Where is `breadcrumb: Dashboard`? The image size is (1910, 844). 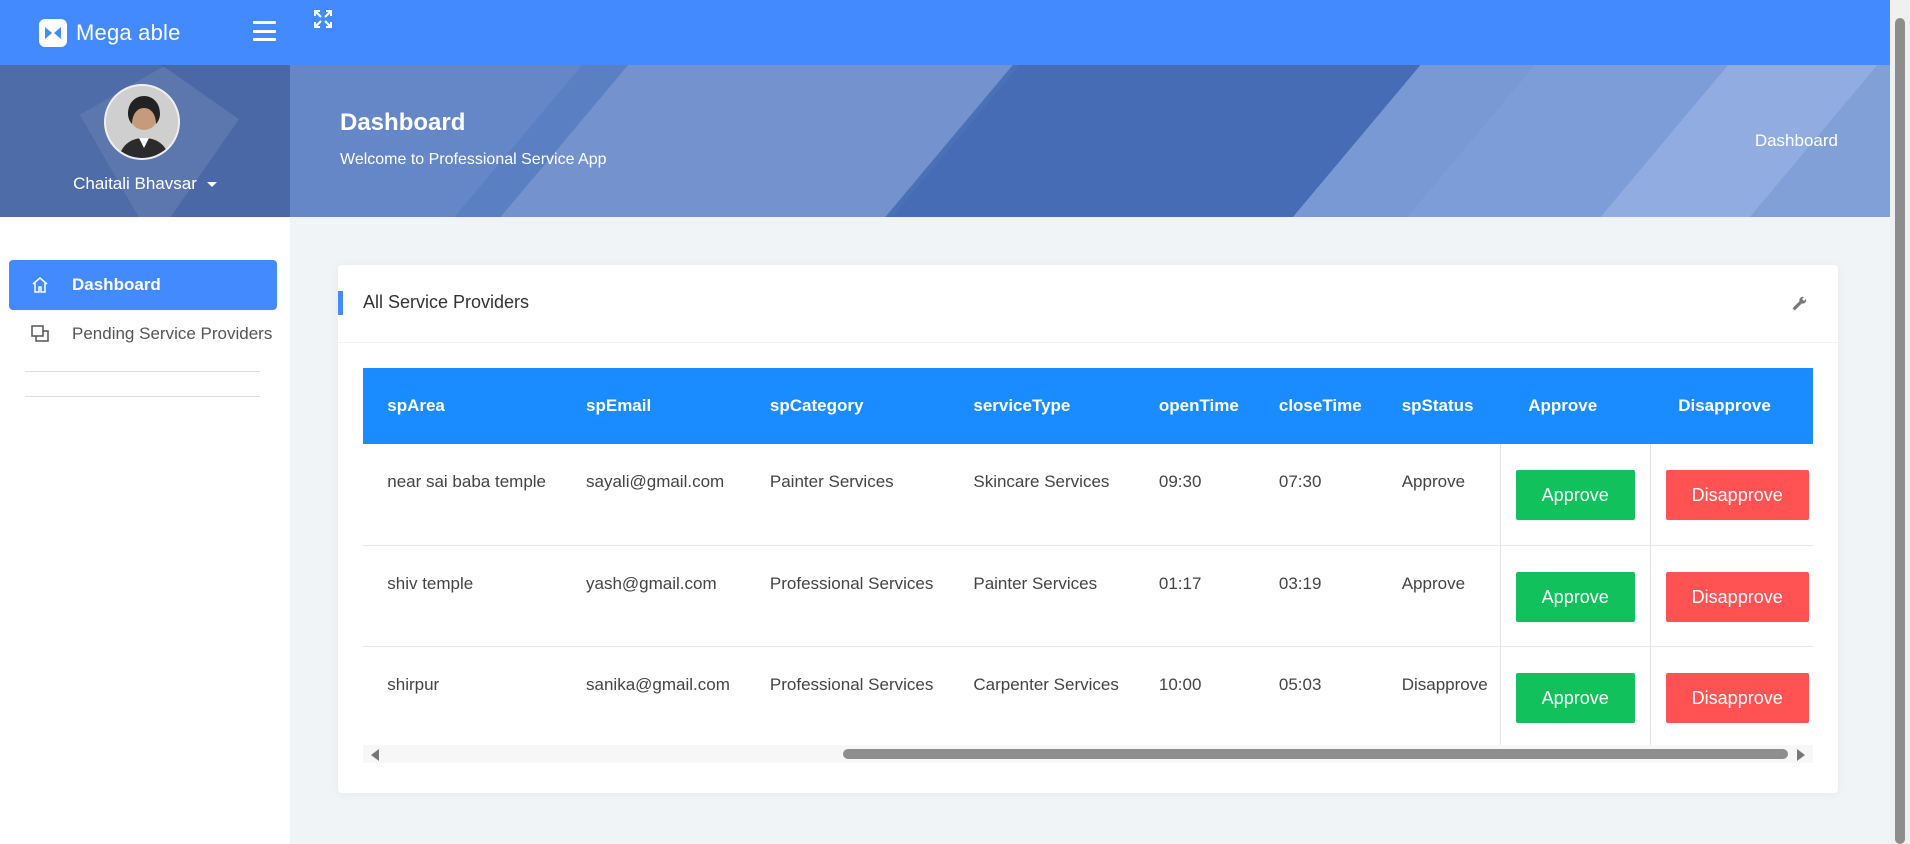
breadcrumb: Dashboard is located at coordinates (1796, 141).